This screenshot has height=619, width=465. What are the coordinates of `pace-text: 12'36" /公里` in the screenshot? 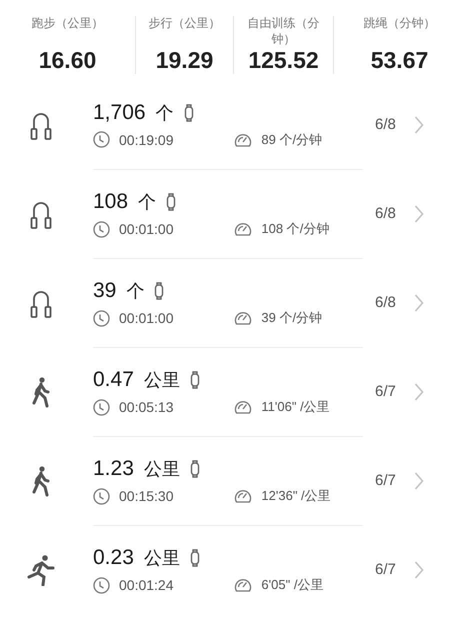 It's located at (296, 496).